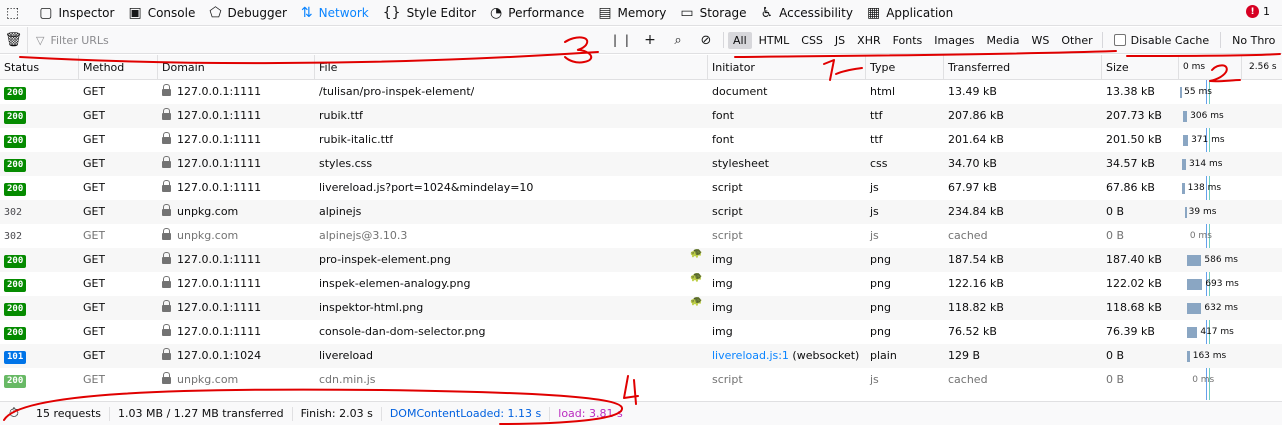 Image resolution: width=1282 pixels, height=425 pixels. What do you see at coordinates (75, 13) in the screenshot?
I see `tab-inspector: ▢ Inspector` at bounding box center [75, 13].